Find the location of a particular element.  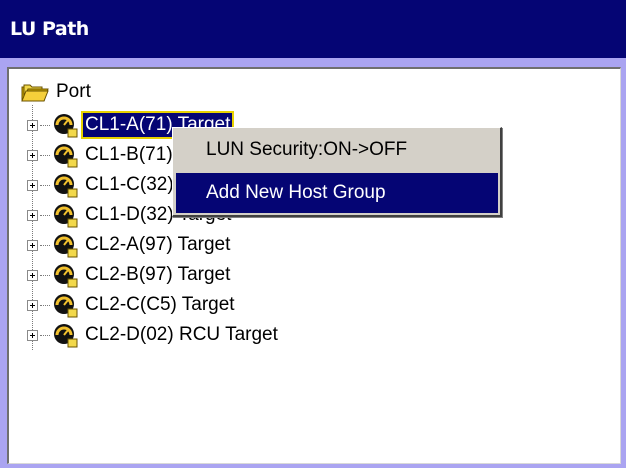

menu-item-lun-security: LUN Security:ON->OFF is located at coordinates (337, 150).